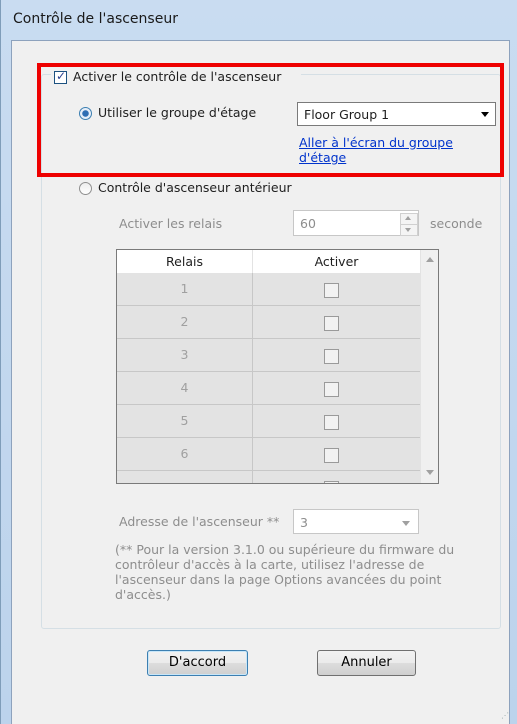  What do you see at coordinates (184, 288) in the screenshot?
I see `relay-number: 1` at bounding box center [184, 288].